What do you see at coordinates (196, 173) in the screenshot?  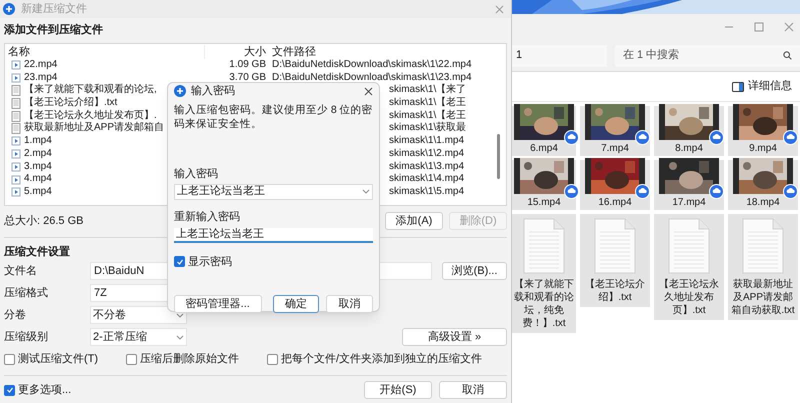 I see `field-label: 输入密码` at bounding box center [196, 173].